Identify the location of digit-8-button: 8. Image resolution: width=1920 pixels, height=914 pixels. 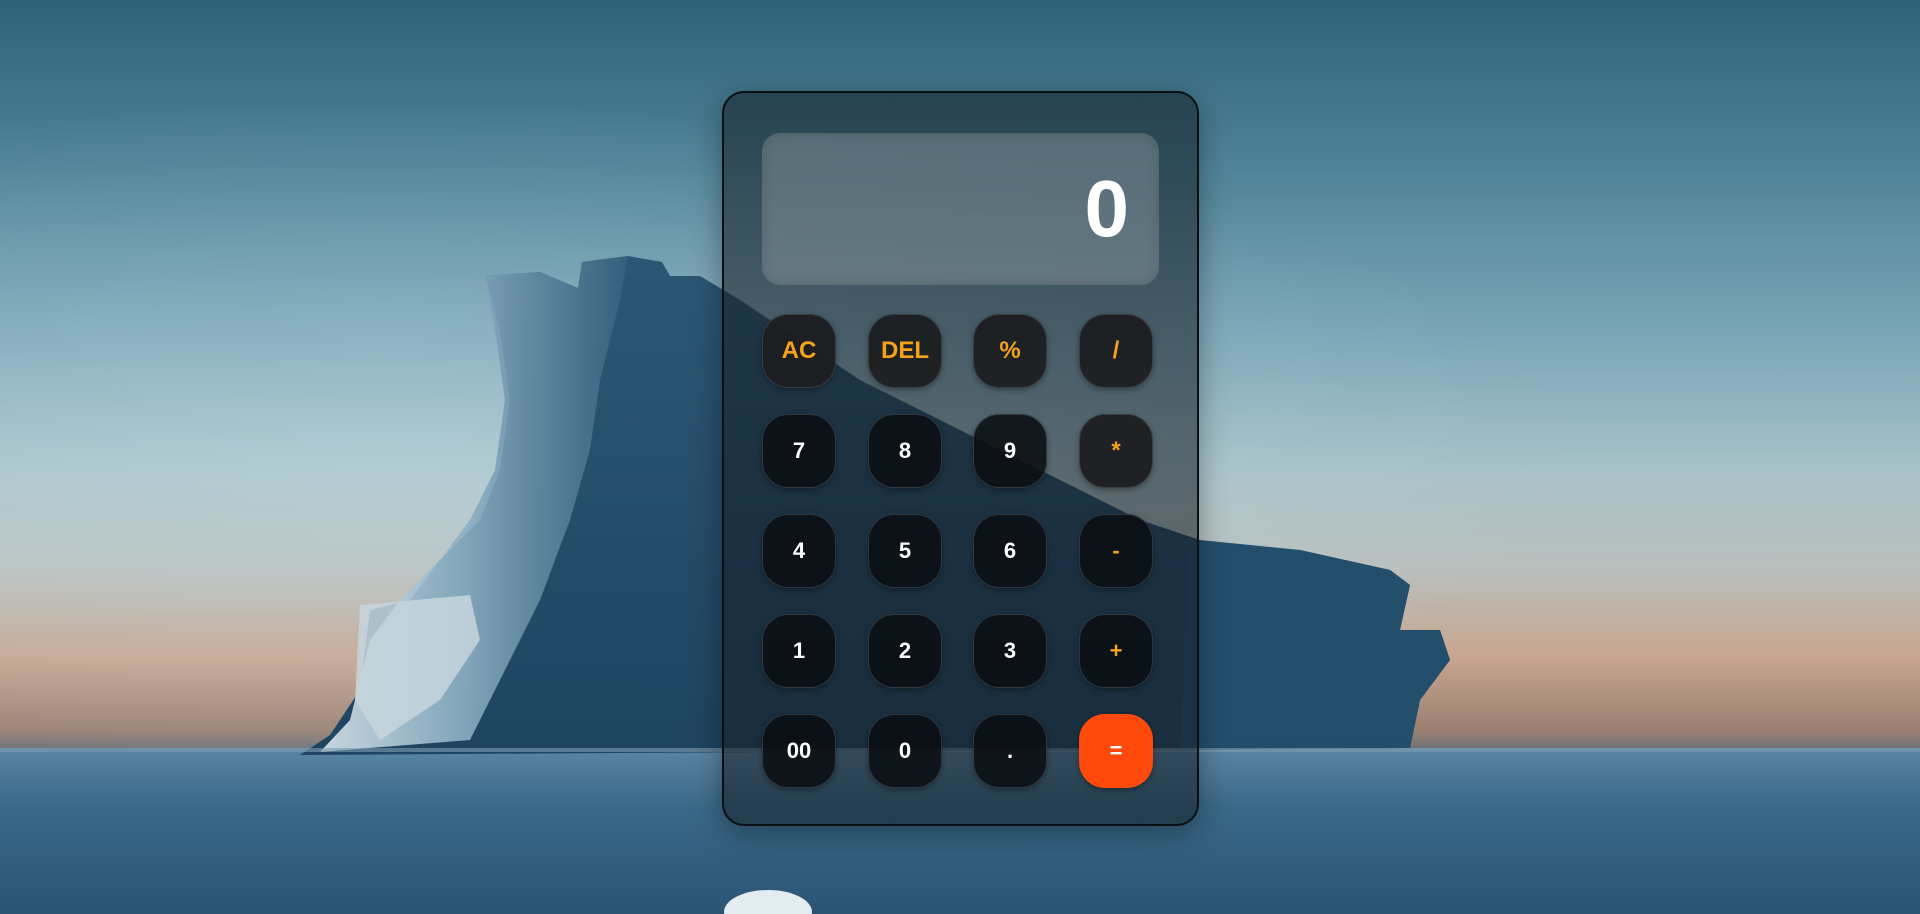
(905, 451).